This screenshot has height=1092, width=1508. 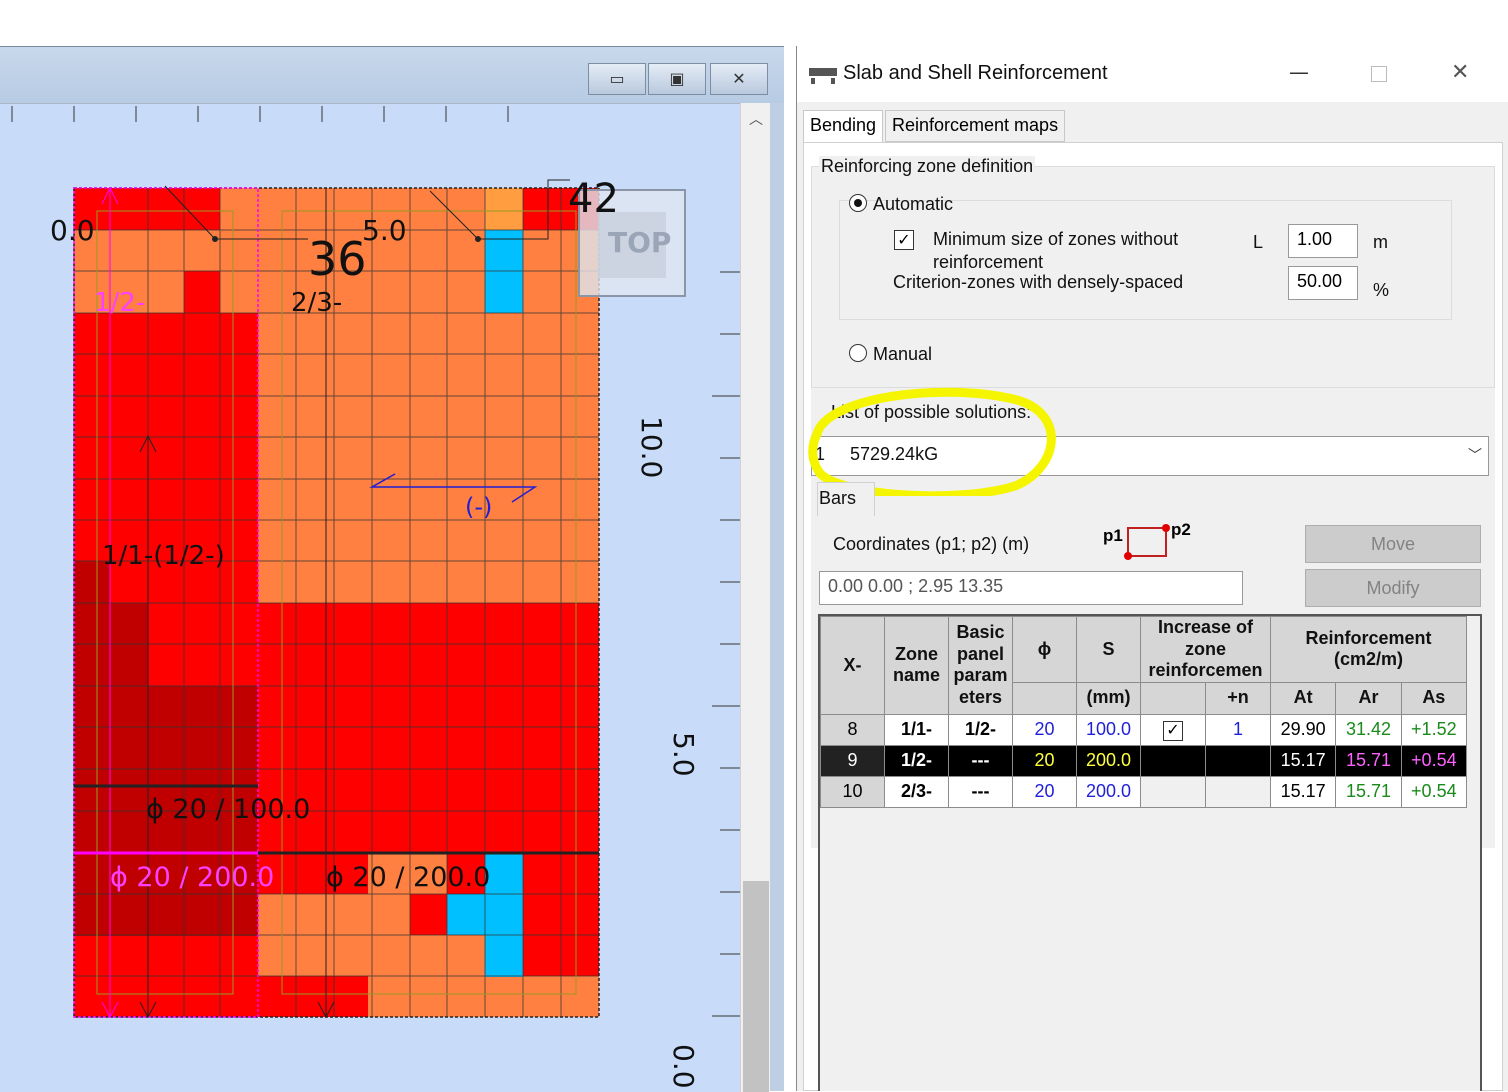 I want to click on manual-label: Manual, so click(x=903, y=354).